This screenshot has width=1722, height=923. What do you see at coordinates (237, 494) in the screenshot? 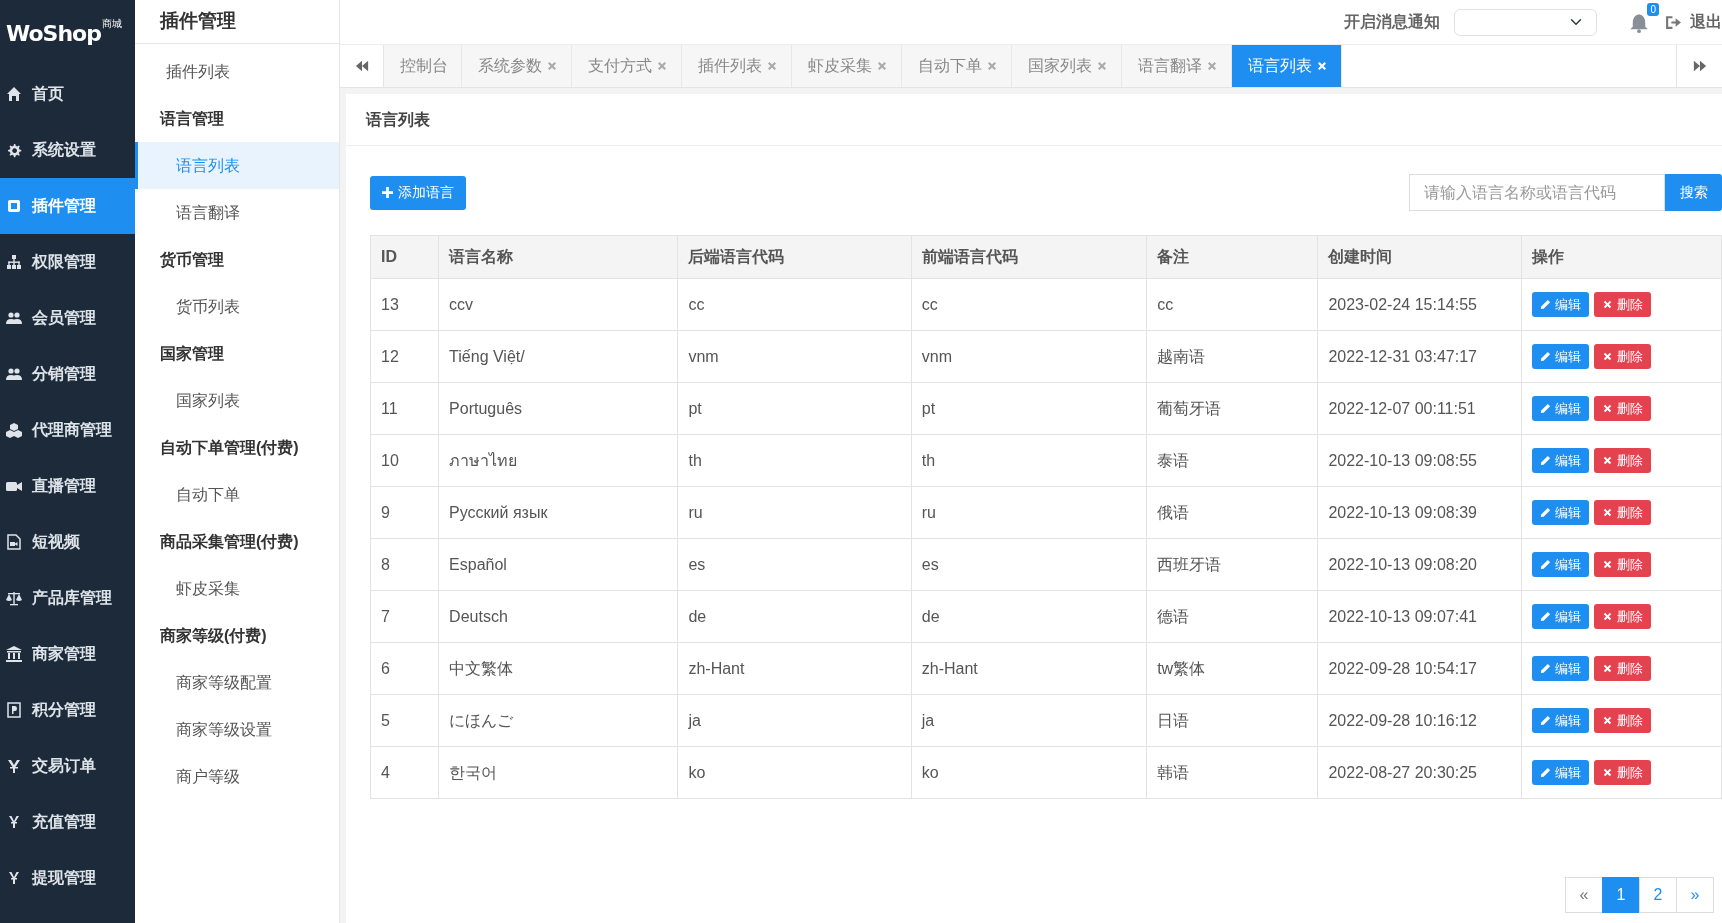
I see `submenu-item: 自动下单` at bounding box center [237, 494].